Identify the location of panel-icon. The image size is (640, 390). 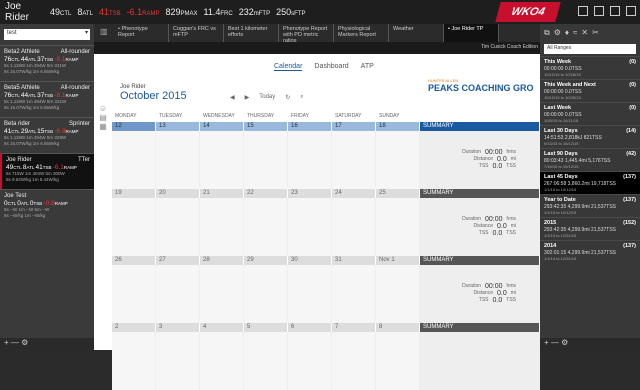
(615, 11).